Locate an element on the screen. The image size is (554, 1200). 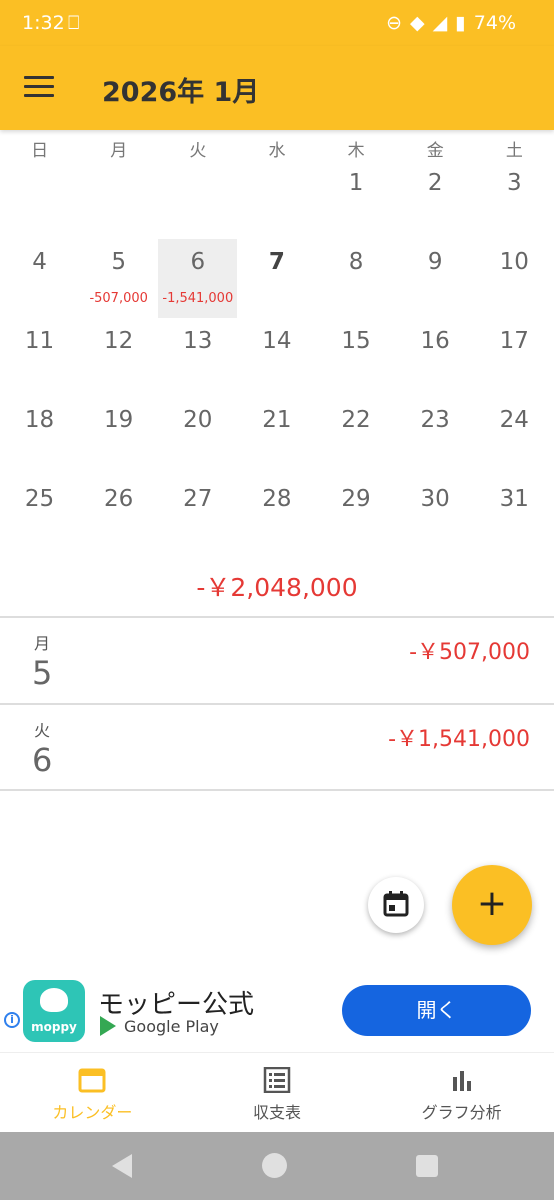
calendar-day: 17 is located at coordinates (514, 357).